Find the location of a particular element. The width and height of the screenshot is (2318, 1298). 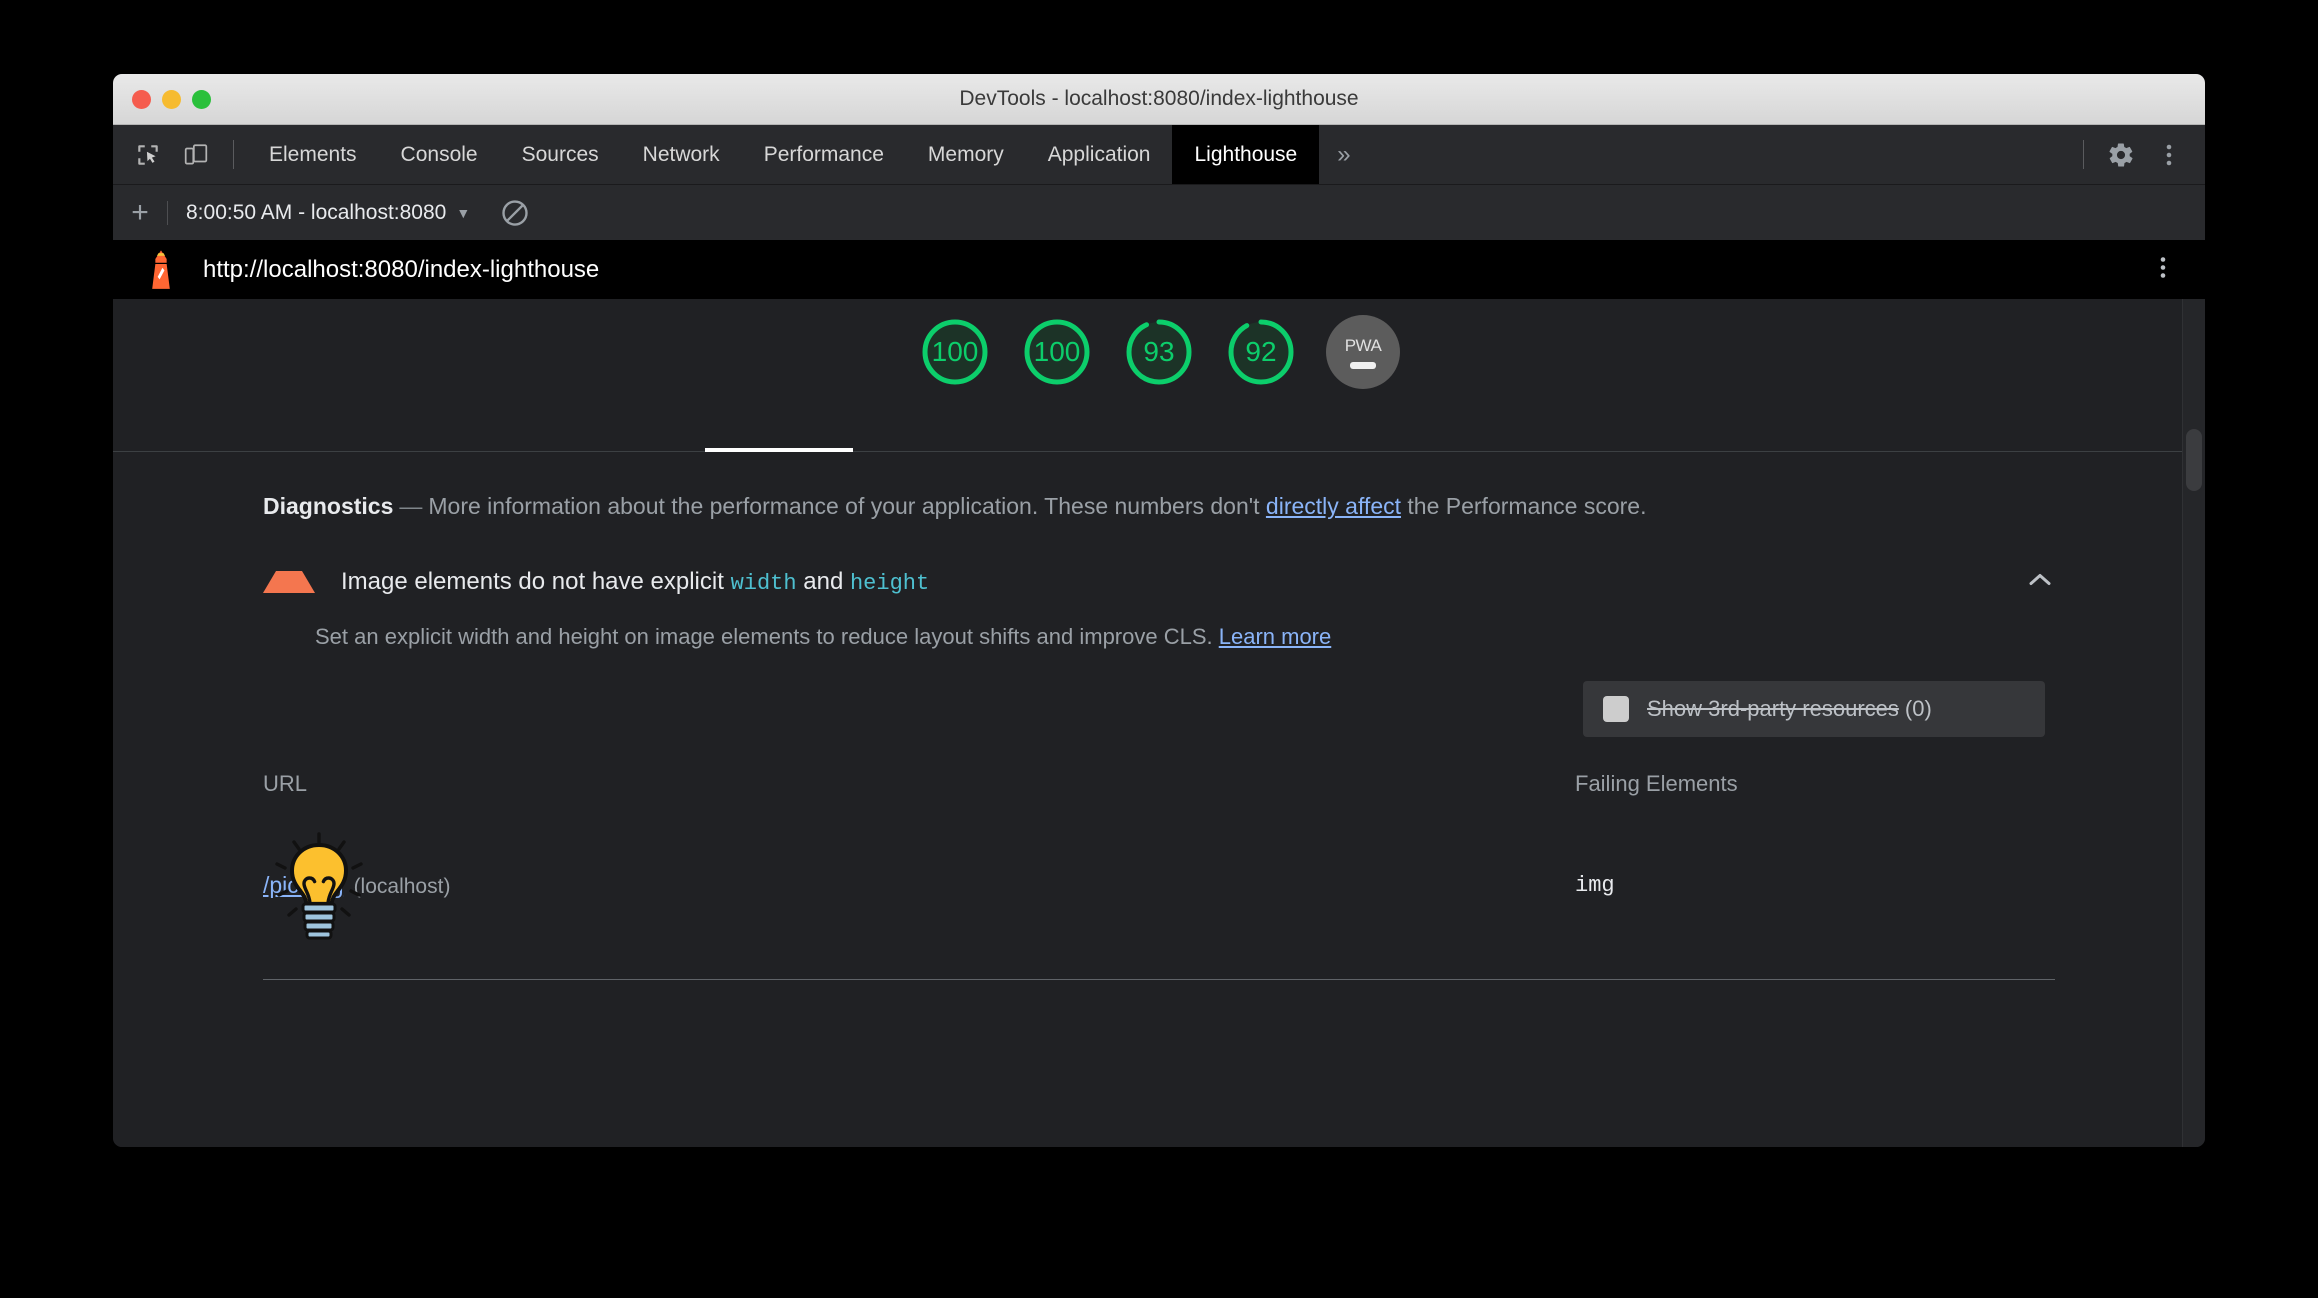

gauge-pwa: PWA is located at coordinates (1363, 352).